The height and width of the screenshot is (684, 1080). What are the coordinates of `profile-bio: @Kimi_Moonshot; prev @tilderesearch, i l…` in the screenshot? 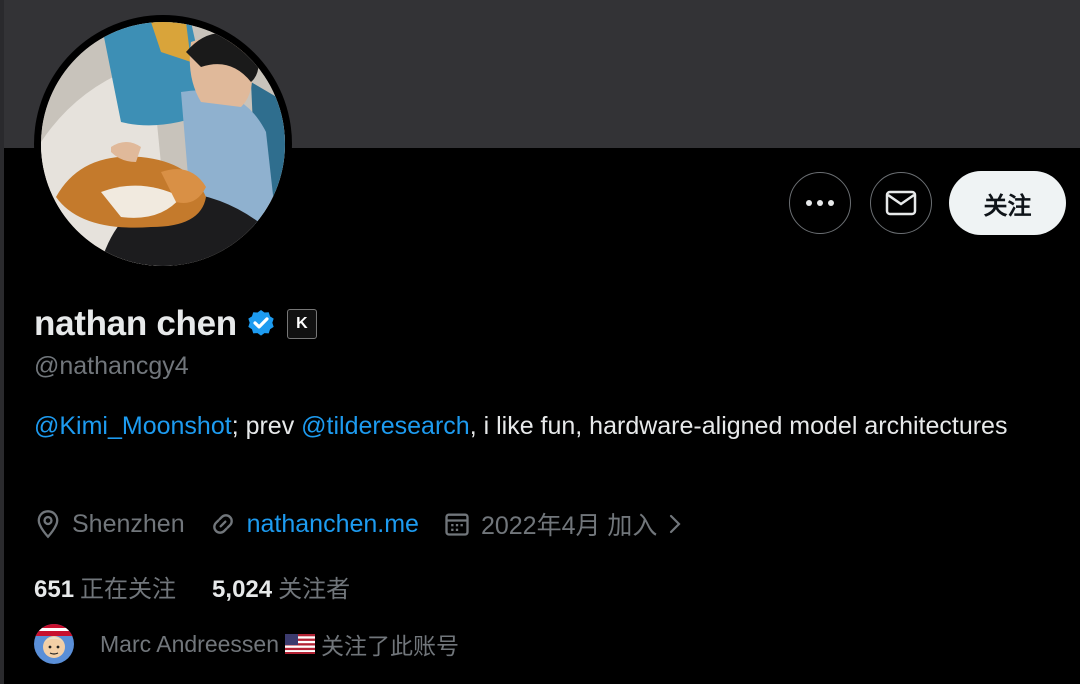 It's located at (534, 426).